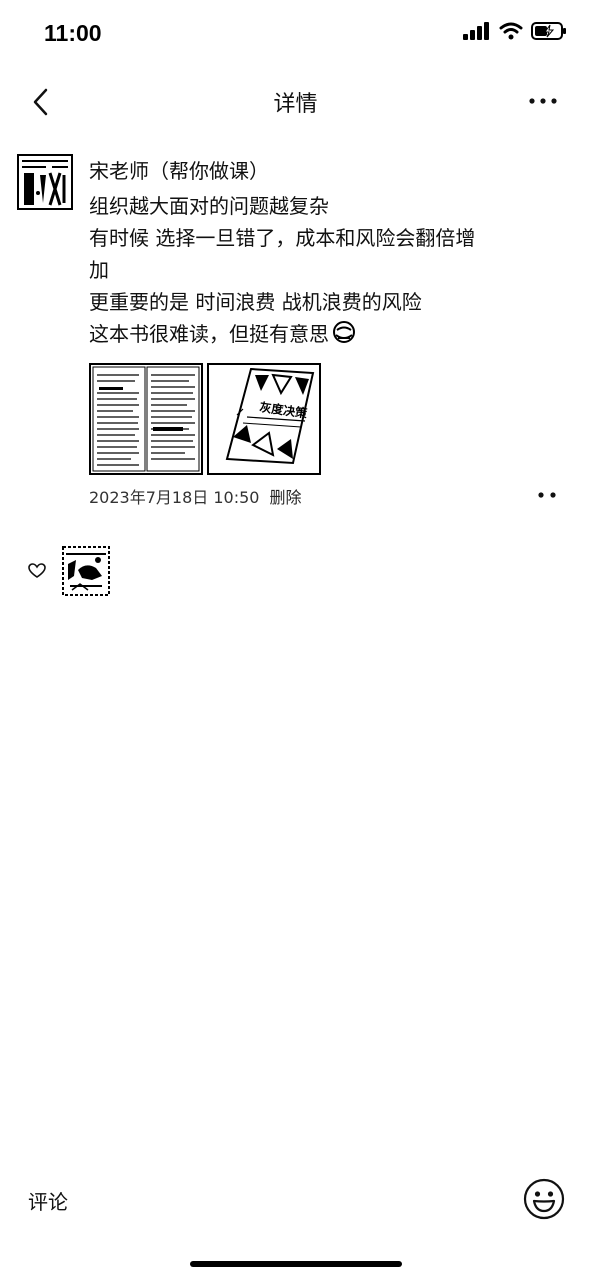 This screenshot has width=591, height=1280. Describe the element at coordinates (146, 419) in the screenshot. I see `photo-book-pages` at that location.